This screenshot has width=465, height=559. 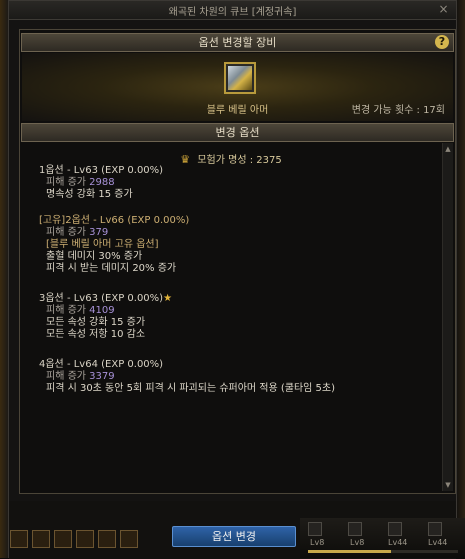 I want to click on option-line: 모든 속성 저항 10 감소, so click(x=96, y=334).